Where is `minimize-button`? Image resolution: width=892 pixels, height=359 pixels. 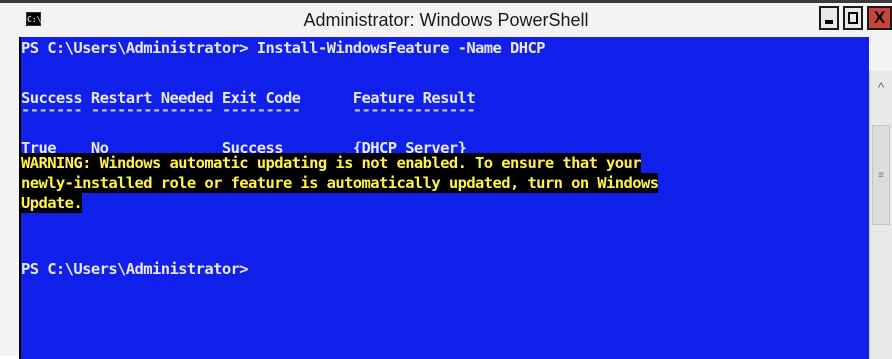
minimize-button is located at coordinates (829, 18).